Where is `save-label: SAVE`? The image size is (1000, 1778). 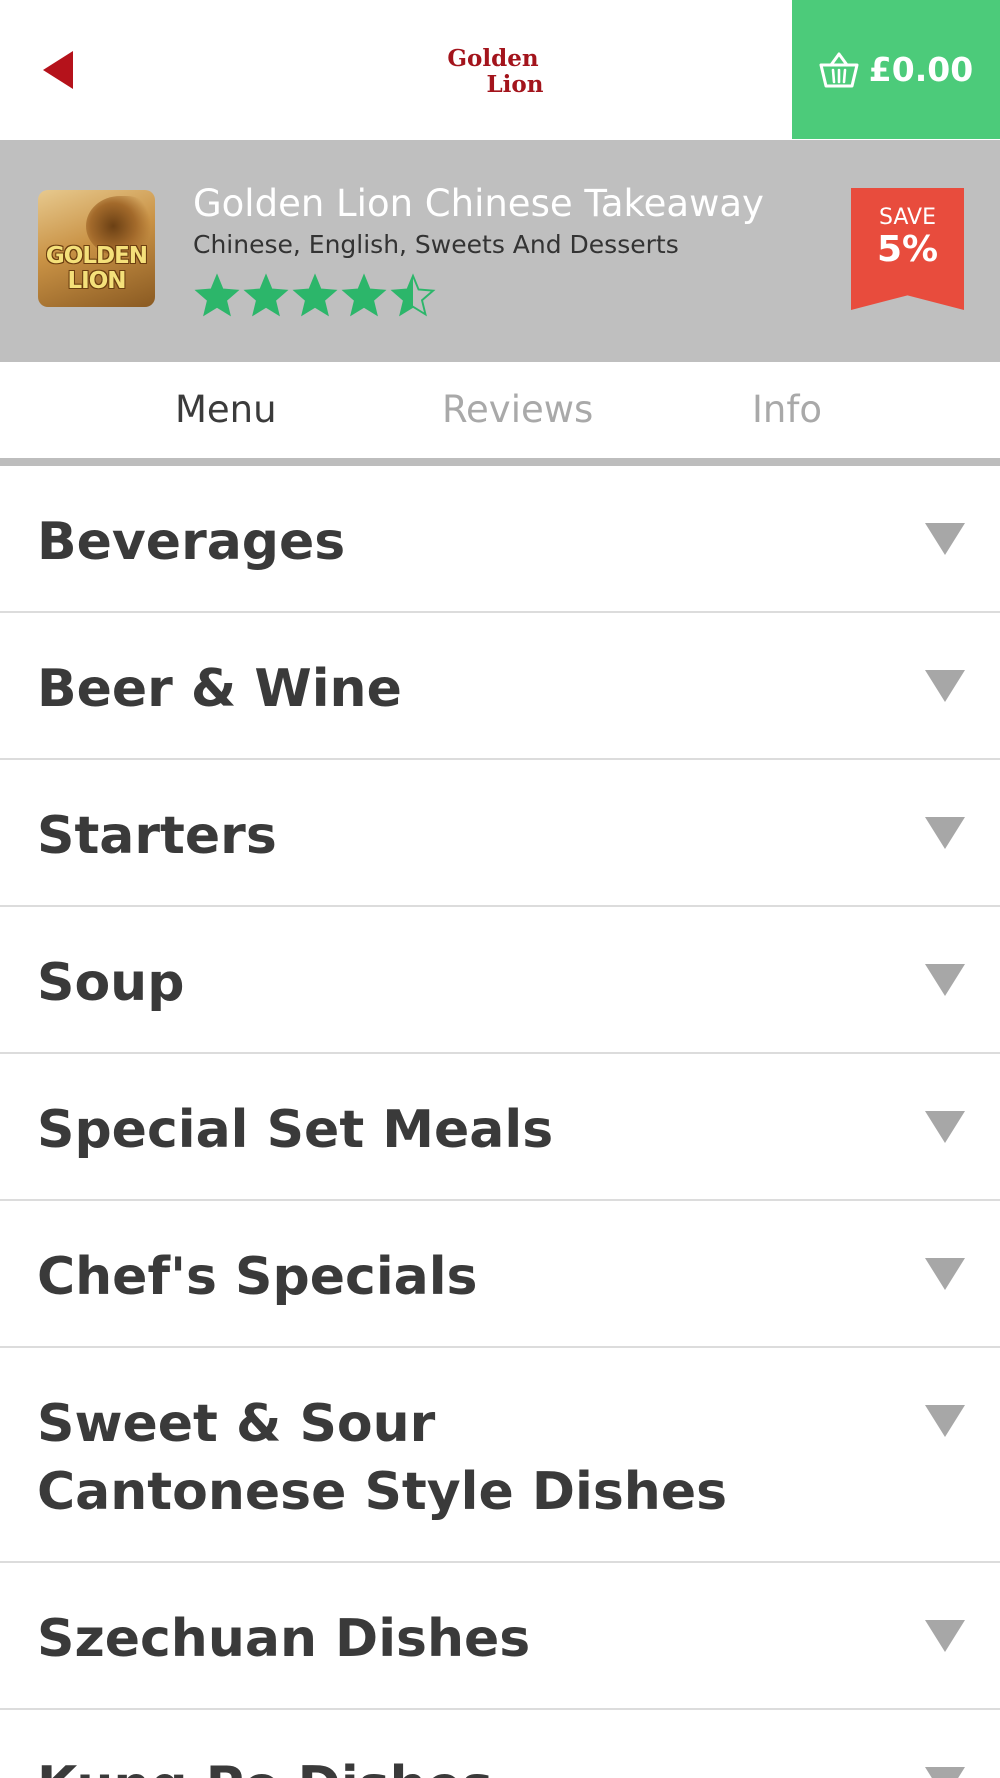 save-label: SAVE is located at coordinates (907, 217).